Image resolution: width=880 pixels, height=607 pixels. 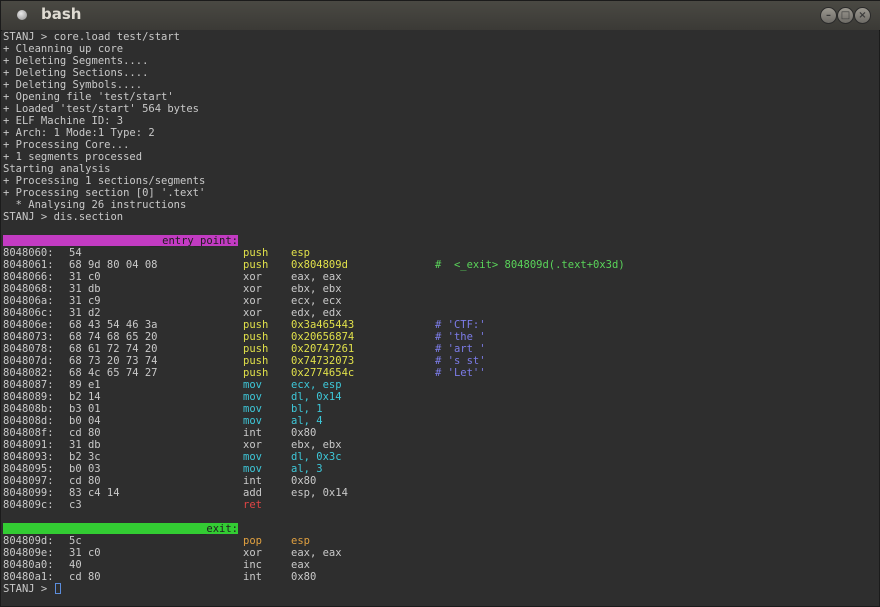 I want to click on output-line: + Arch: 1 Mode:1 Type: 2, so click(x=79, y=133).